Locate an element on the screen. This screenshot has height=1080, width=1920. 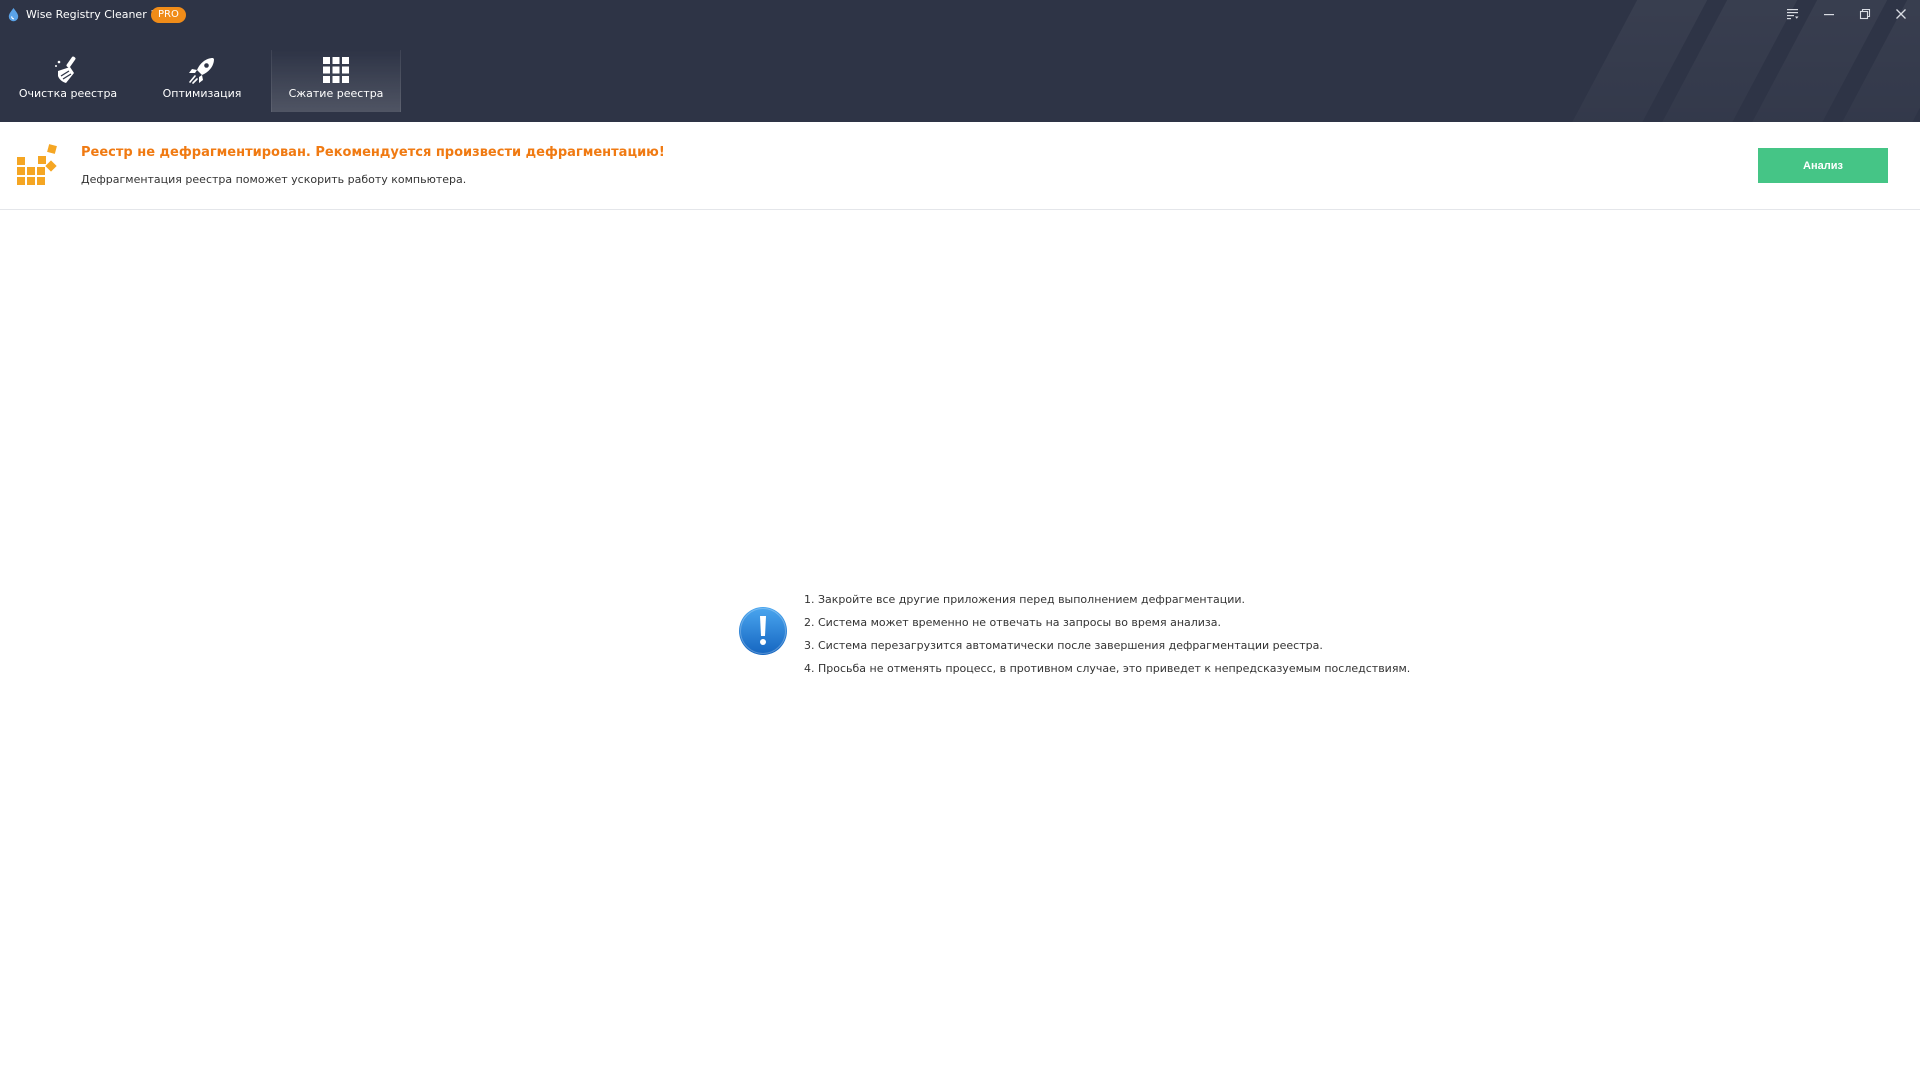
tab-registry-defrag: Сжатие реестра is located at coordinates (336, 81).